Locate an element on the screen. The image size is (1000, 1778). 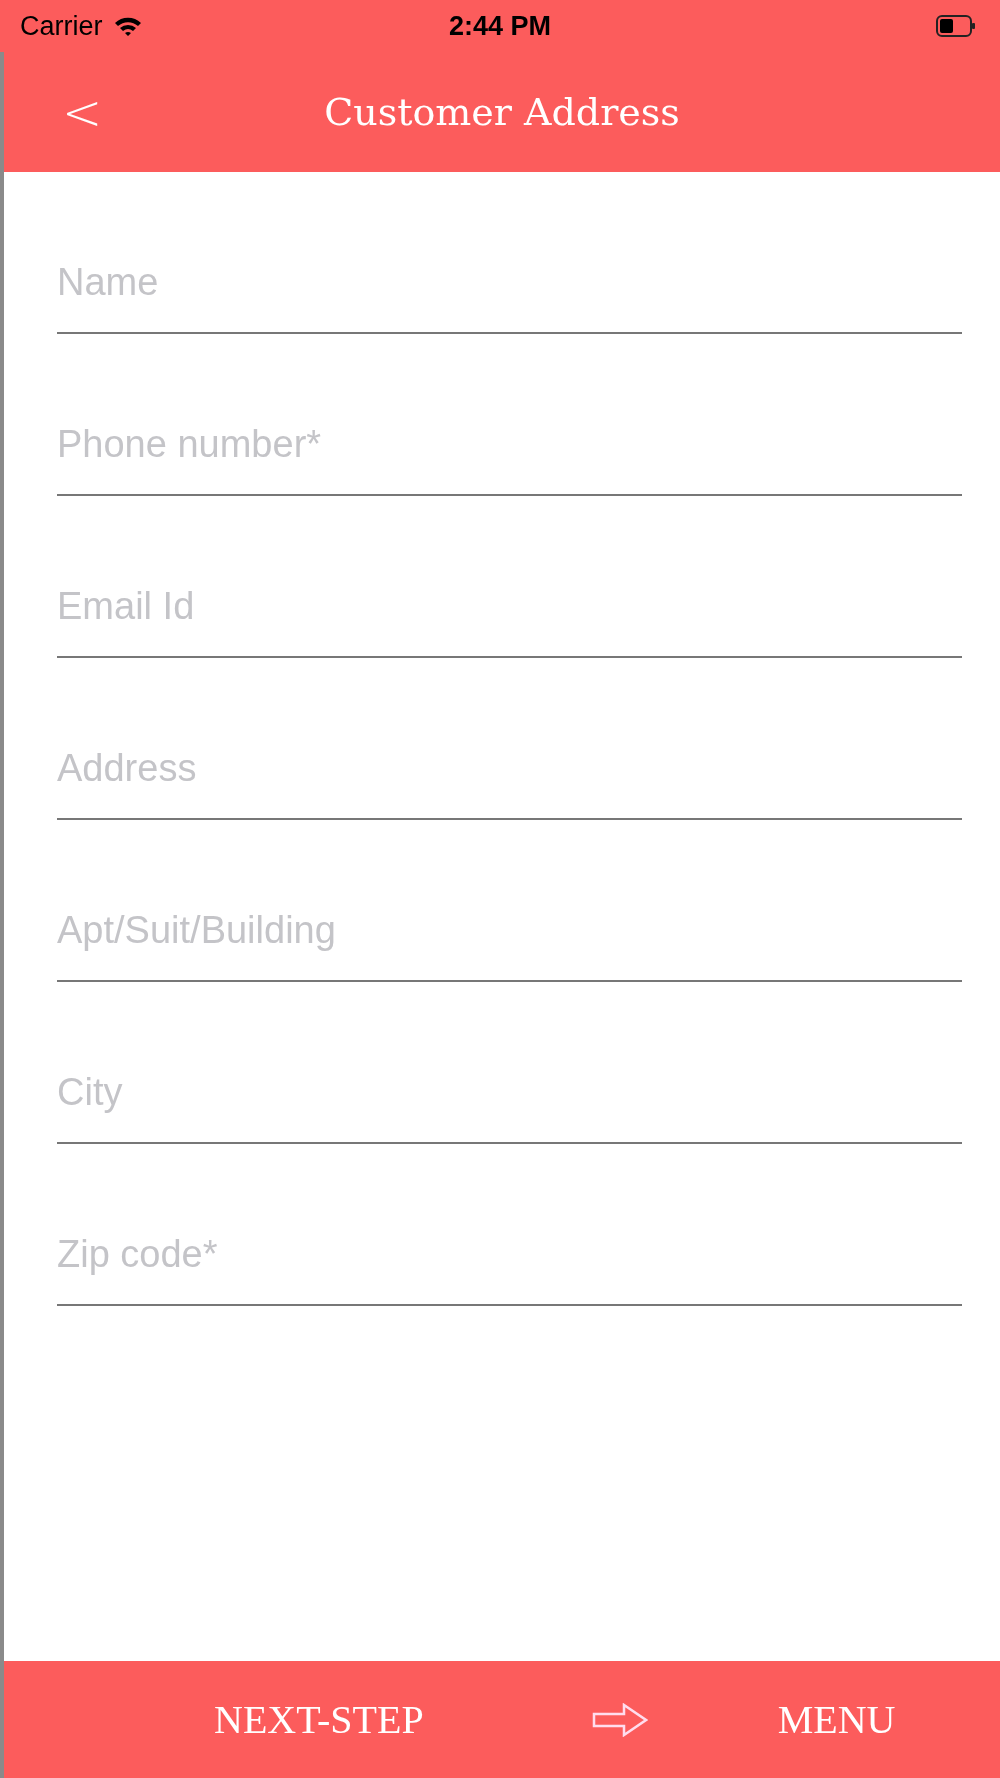
back-button: < is located at coordinates (82, 112).